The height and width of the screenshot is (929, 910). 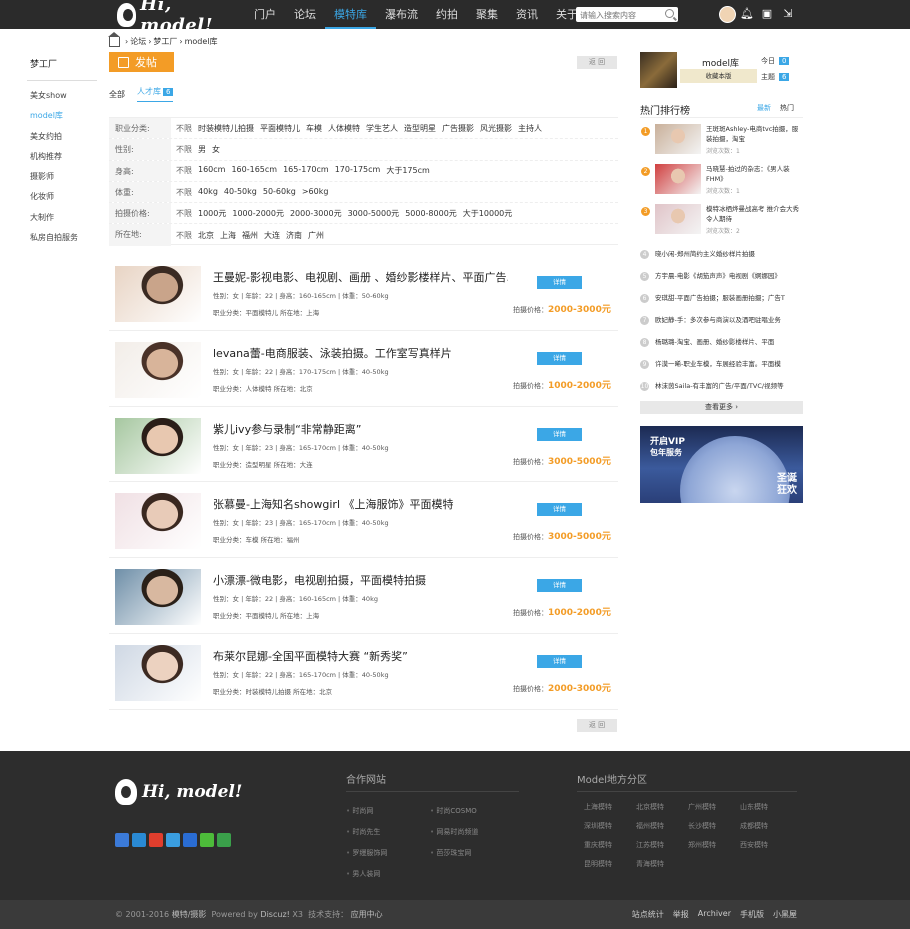 What do you see at coordinates (122, 840) in the screenshot?
I see `plus-share-icon` at bounding box center [122, 840].